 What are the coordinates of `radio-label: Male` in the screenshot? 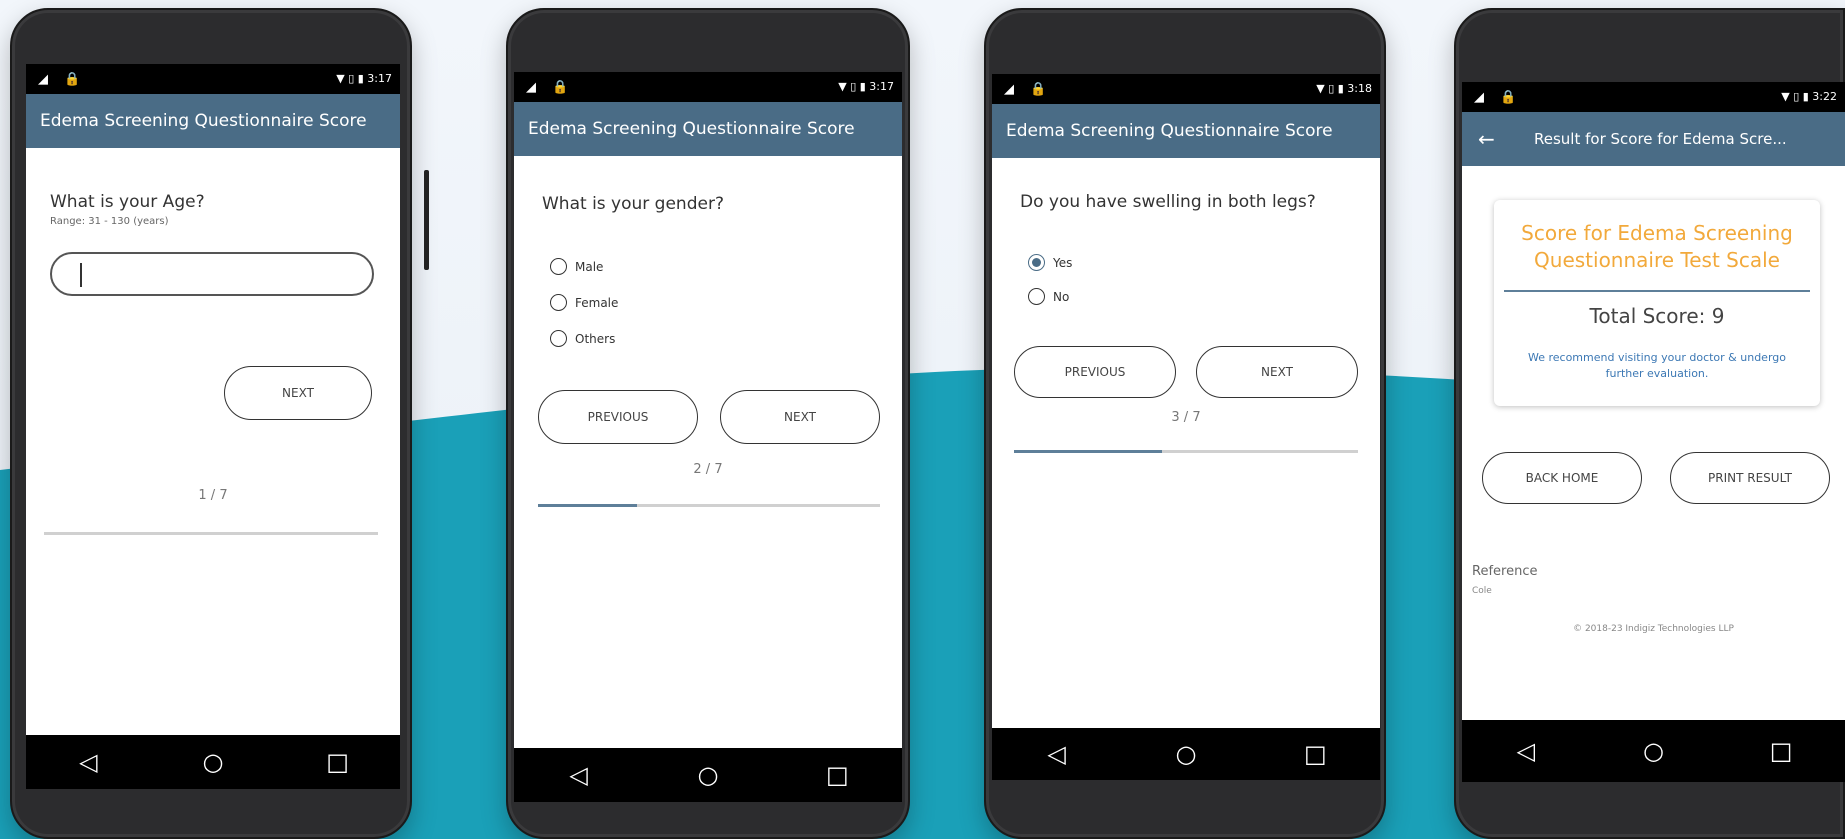 It's located at (589, 266).